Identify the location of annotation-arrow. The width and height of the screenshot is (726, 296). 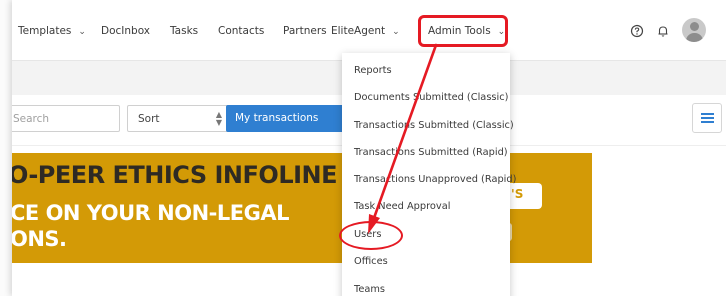
(403, 138).